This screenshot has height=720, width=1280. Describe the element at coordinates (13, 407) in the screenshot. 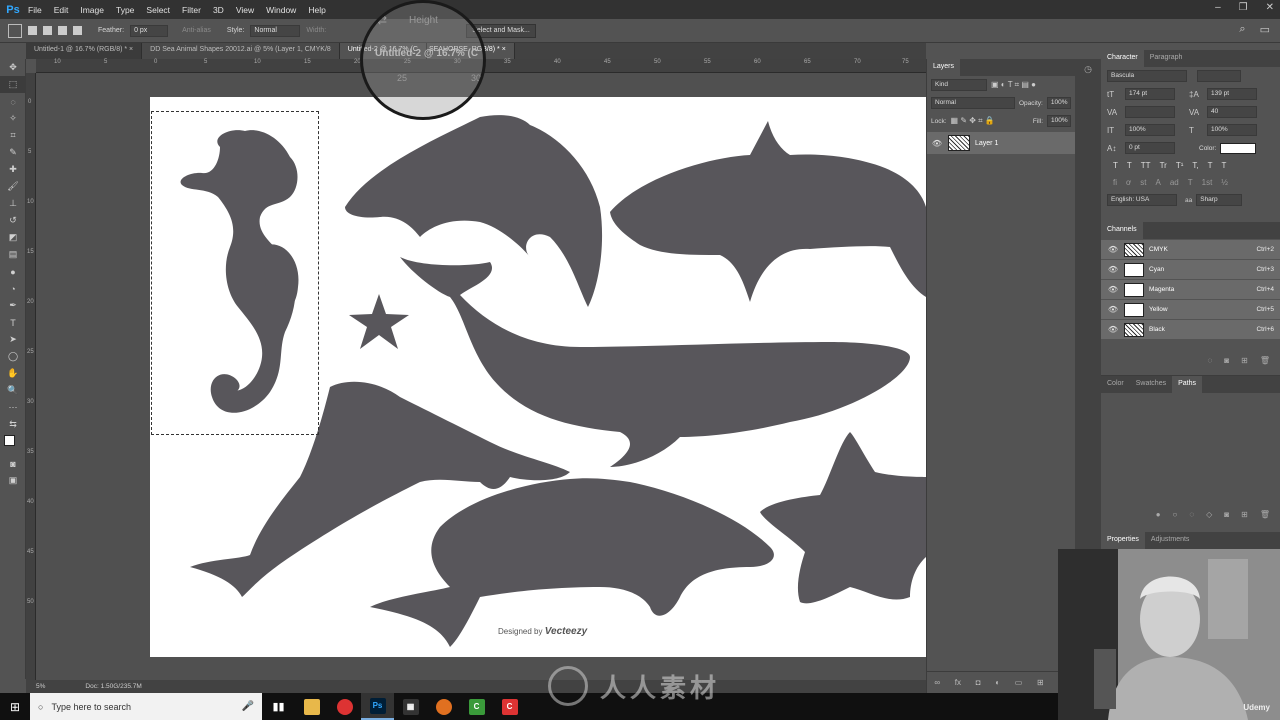

I see `more-tools-icon: ⋯` at that location.